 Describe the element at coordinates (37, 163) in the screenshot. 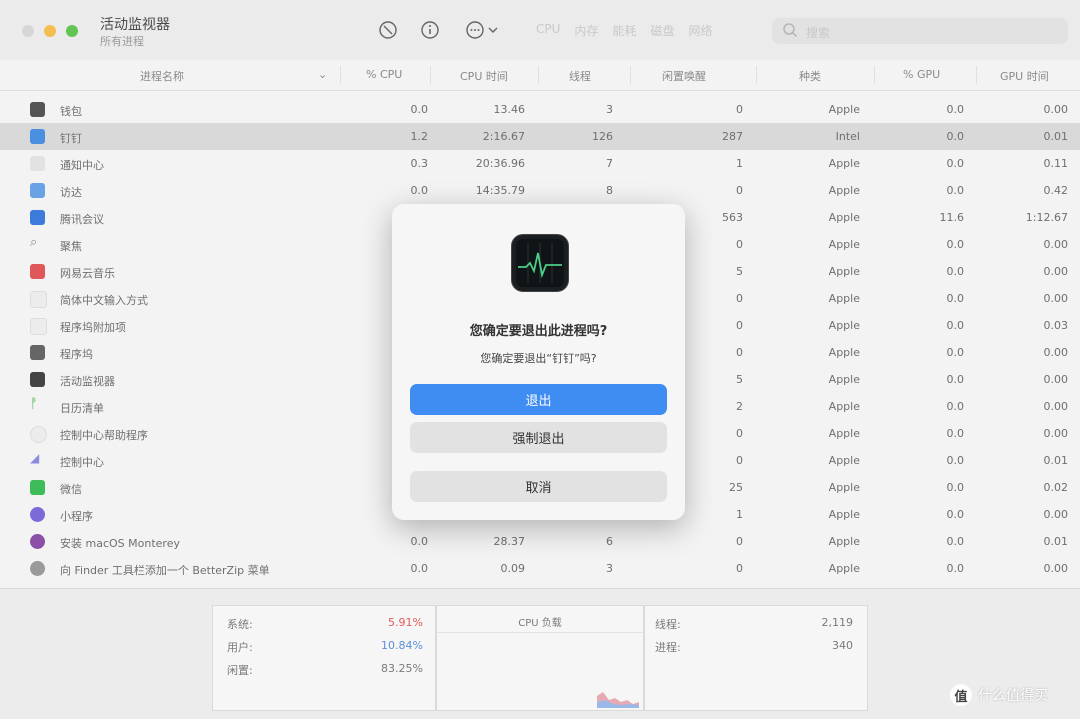

I see `notification-center-icon` at that location.